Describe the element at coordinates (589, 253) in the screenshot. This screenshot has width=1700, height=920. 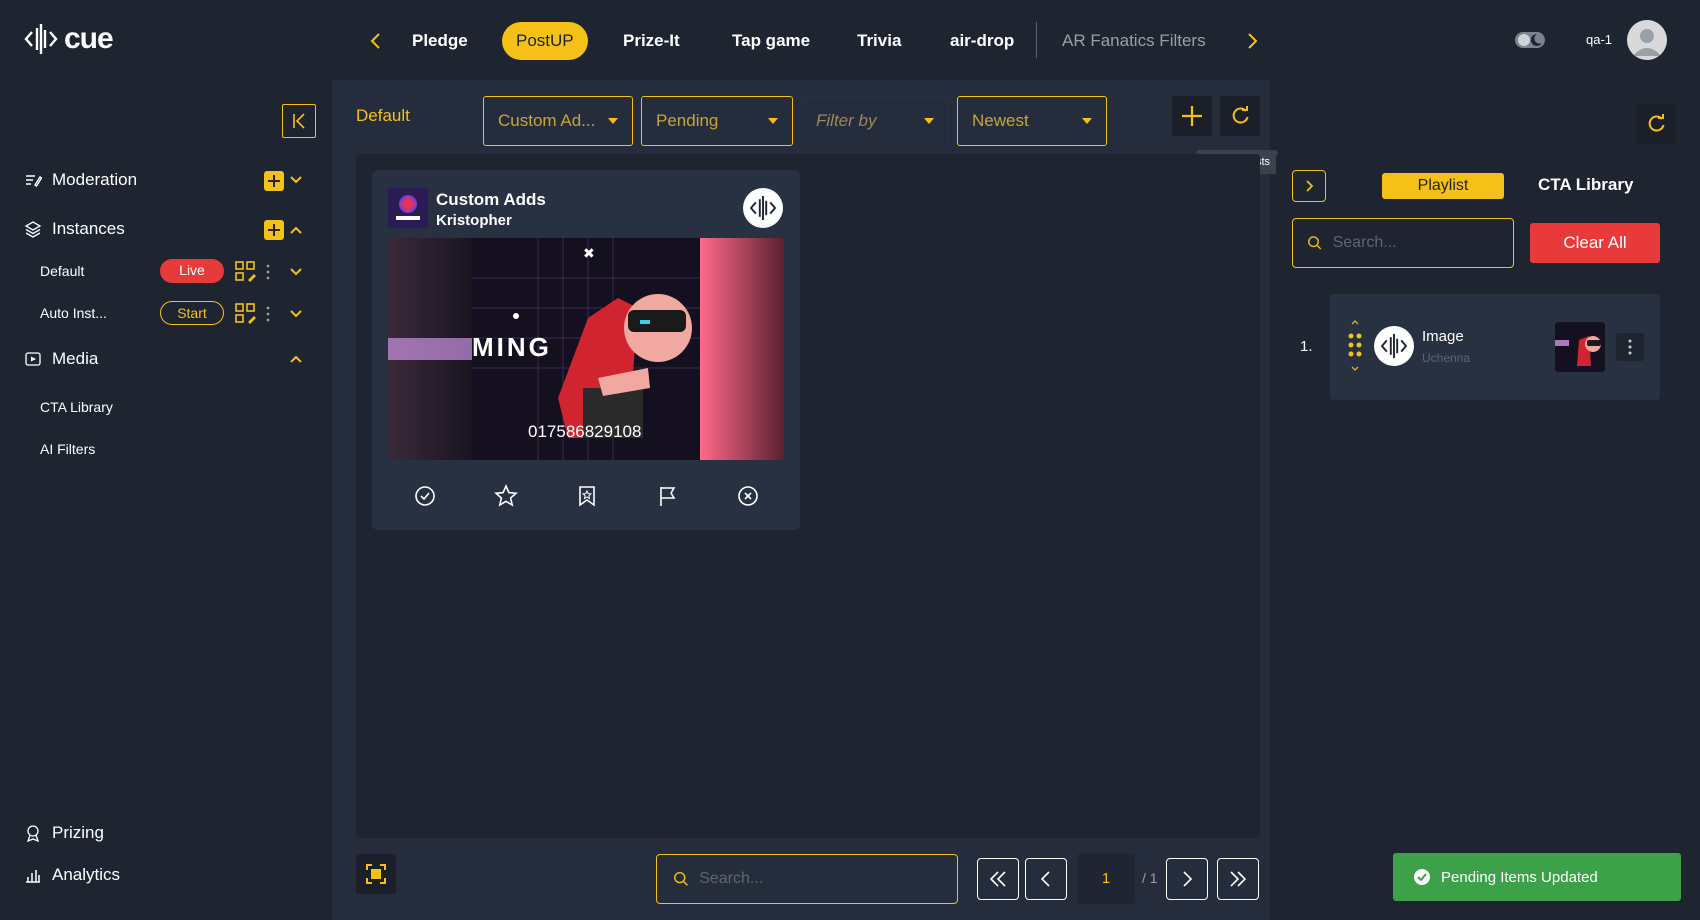
I see `media-x-mark: ✖` at that location.